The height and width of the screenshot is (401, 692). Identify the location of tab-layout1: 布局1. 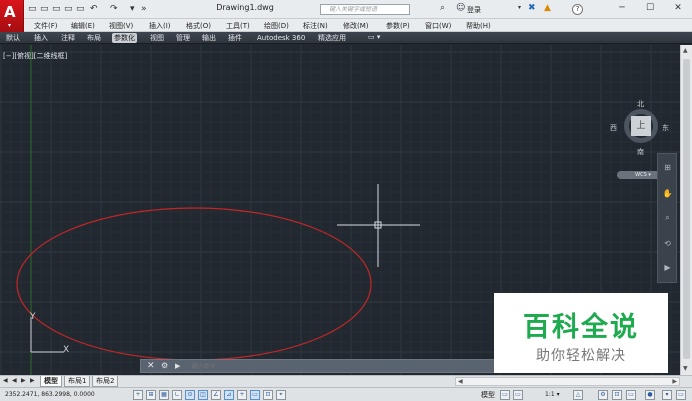
(77, 381).